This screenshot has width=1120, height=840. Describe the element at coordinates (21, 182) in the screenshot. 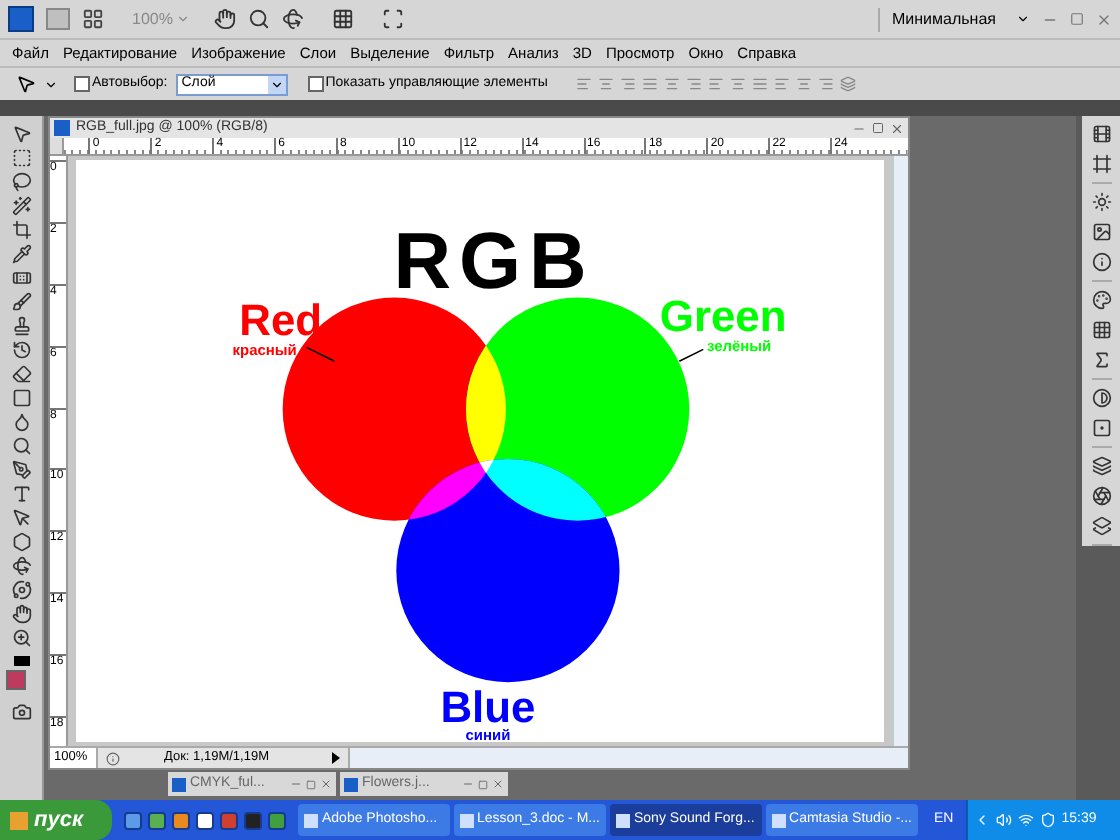

I see `lasso-tool-icon` at that location.